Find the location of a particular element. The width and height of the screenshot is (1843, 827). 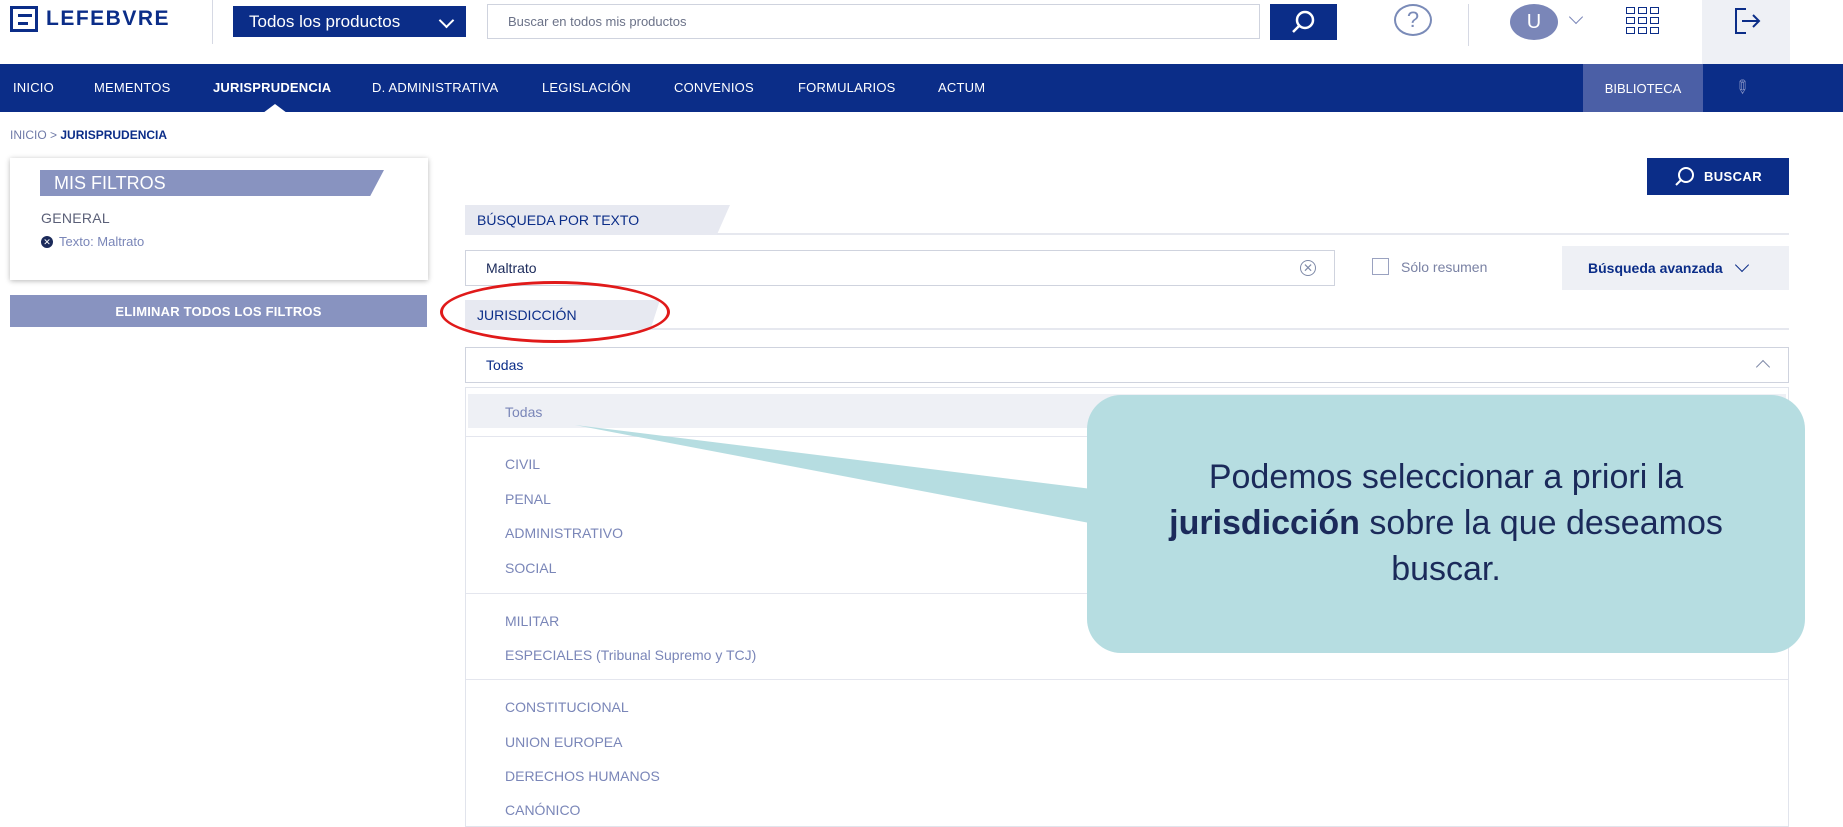

products-dropdown: Todos los productos is located at coordinates (349, 21).